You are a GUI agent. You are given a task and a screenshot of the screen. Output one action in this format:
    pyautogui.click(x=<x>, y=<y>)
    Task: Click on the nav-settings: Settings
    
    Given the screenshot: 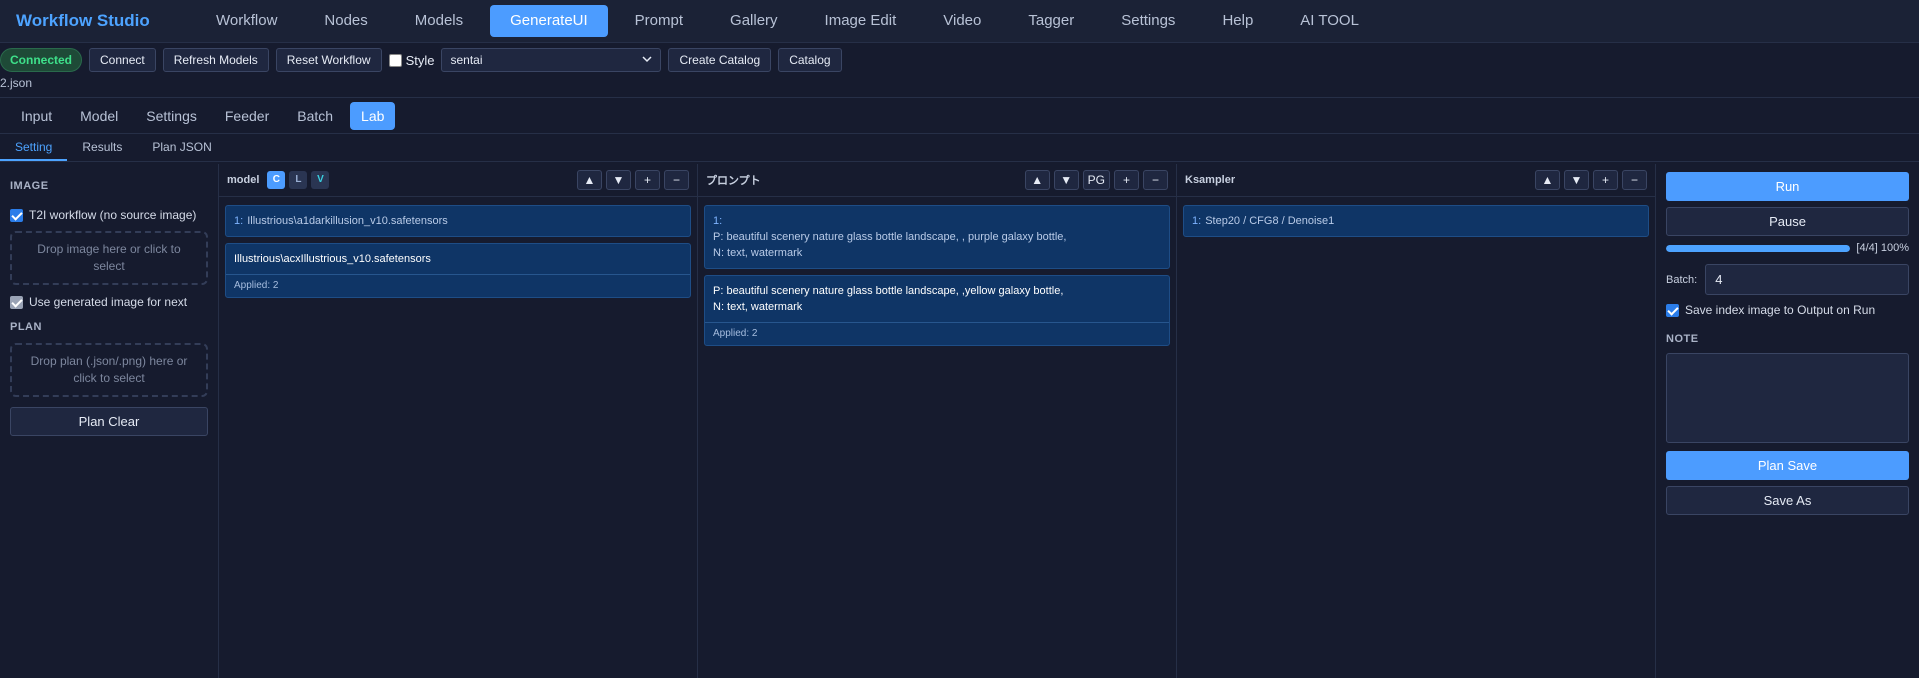 What is the action you would take?
    pyautogui.click(x=1148, y=21)
    